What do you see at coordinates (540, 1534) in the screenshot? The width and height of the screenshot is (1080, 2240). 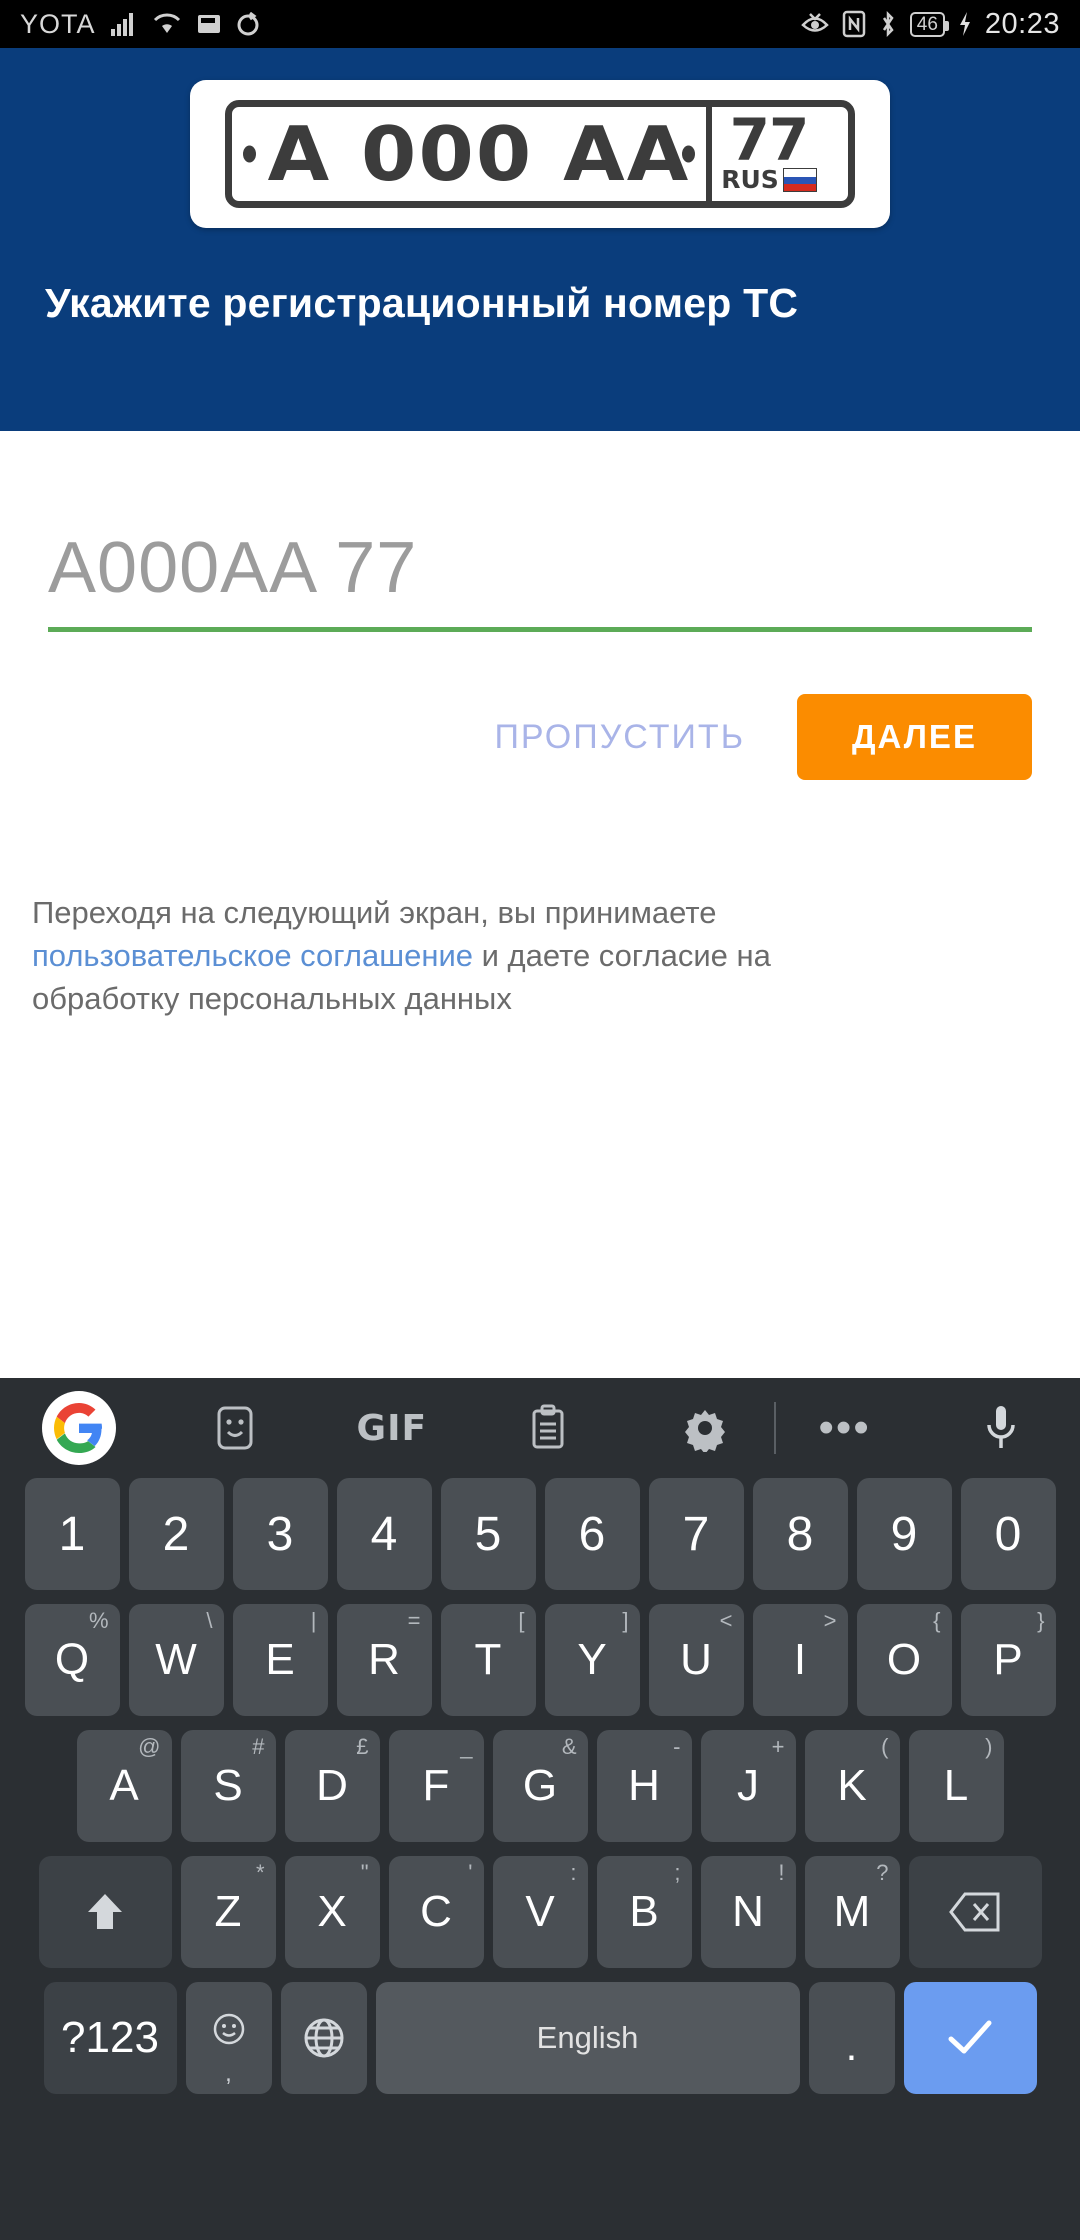 I see `keyboard-row-numbers: 1 2 3 4 5 6 7 8 9 0` at bounding box center [540, 1534].